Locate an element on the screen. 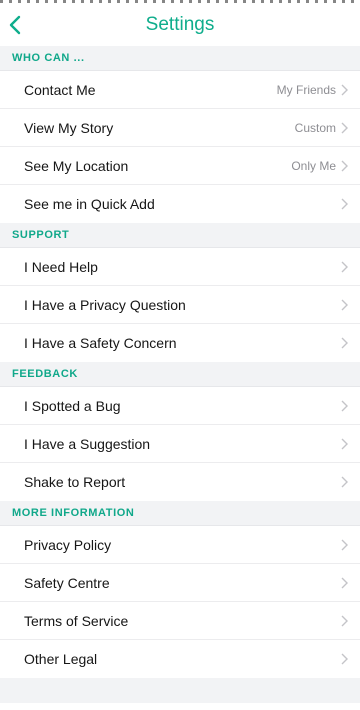  row-label: I Have a Privacy Question is located at coordinates (105, 304).